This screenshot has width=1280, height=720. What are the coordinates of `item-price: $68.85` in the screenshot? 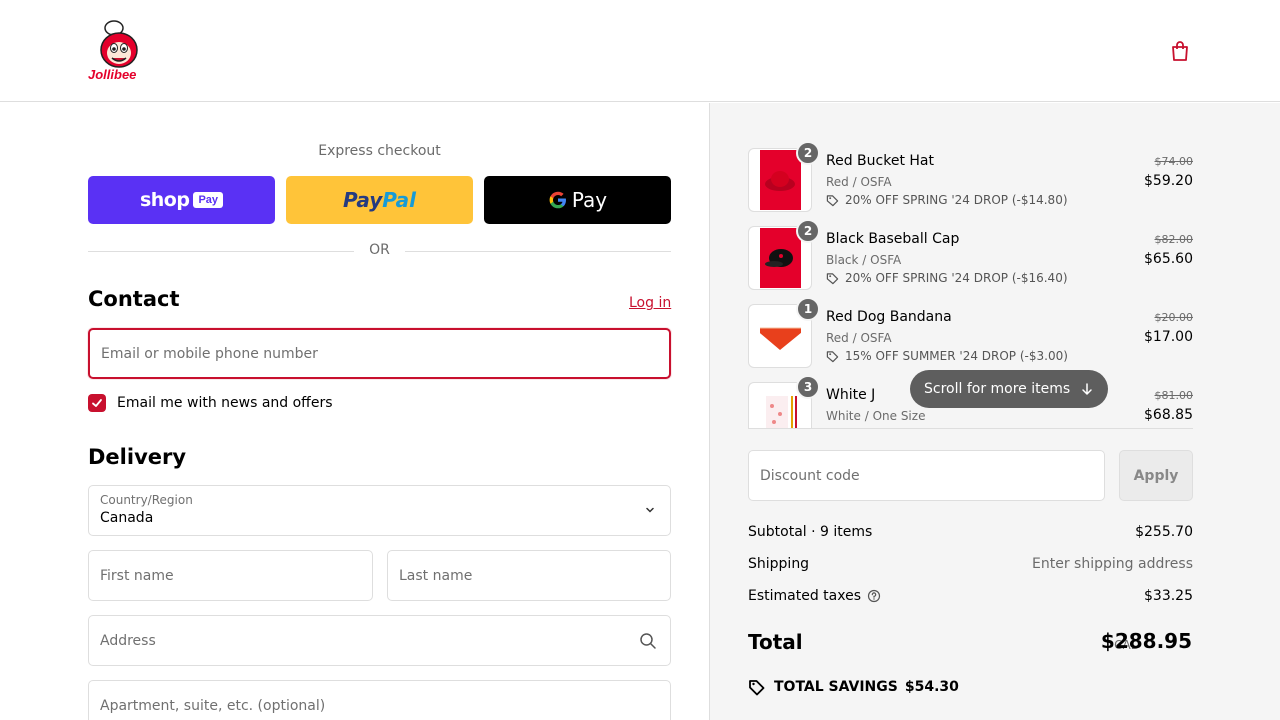 It's located at (1168, 415).